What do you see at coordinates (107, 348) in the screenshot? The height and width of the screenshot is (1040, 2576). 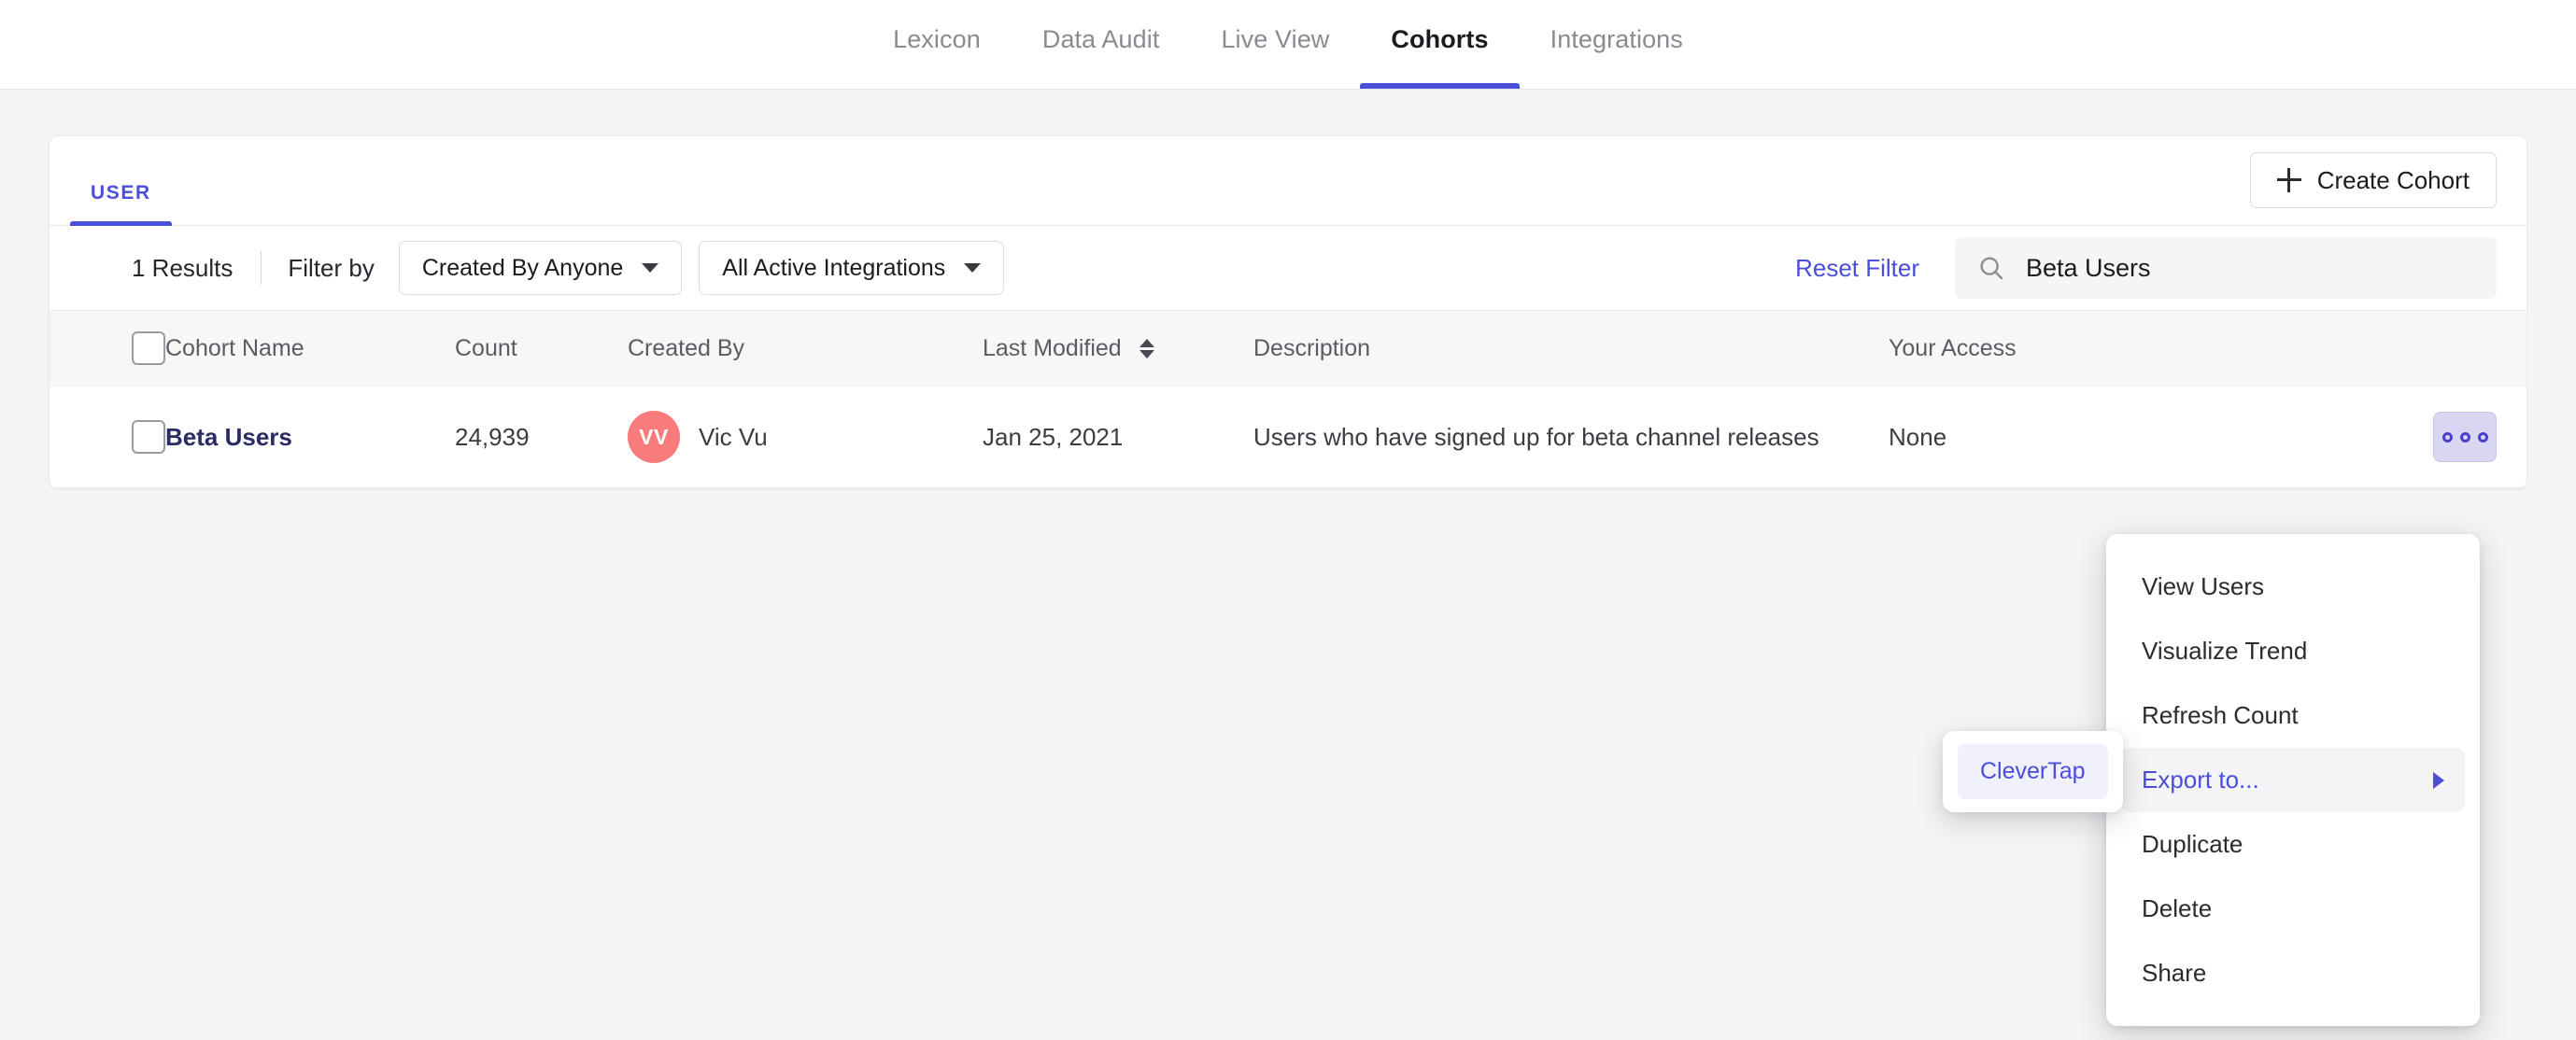 I see `select-all-header` at bounding box center [107, 348].